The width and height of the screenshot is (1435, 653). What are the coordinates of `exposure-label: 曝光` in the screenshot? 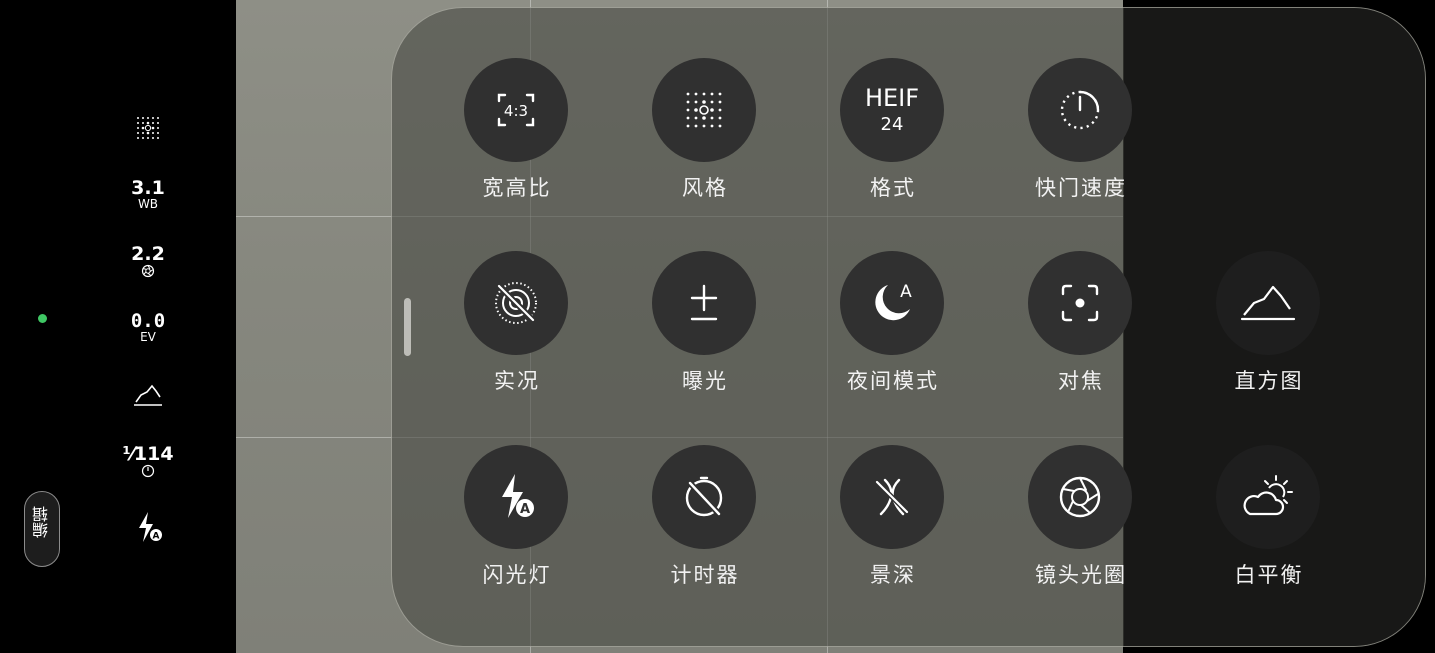 It's located at (705, 381).